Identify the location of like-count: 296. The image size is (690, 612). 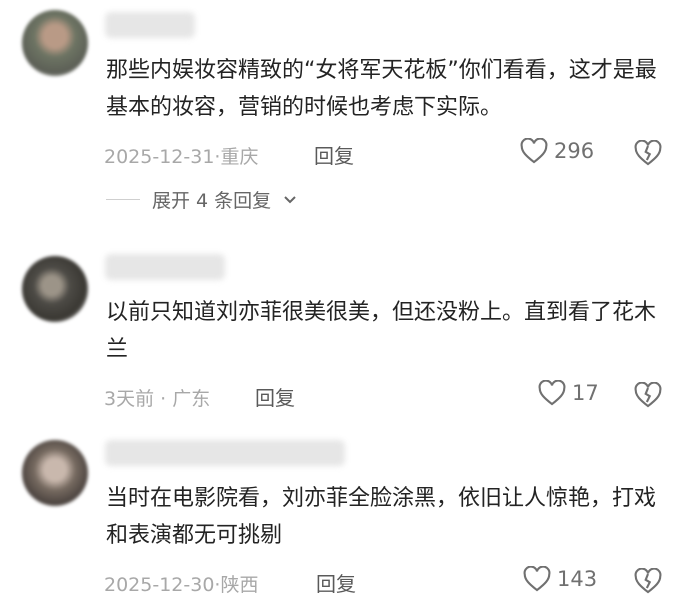
(574, 151).